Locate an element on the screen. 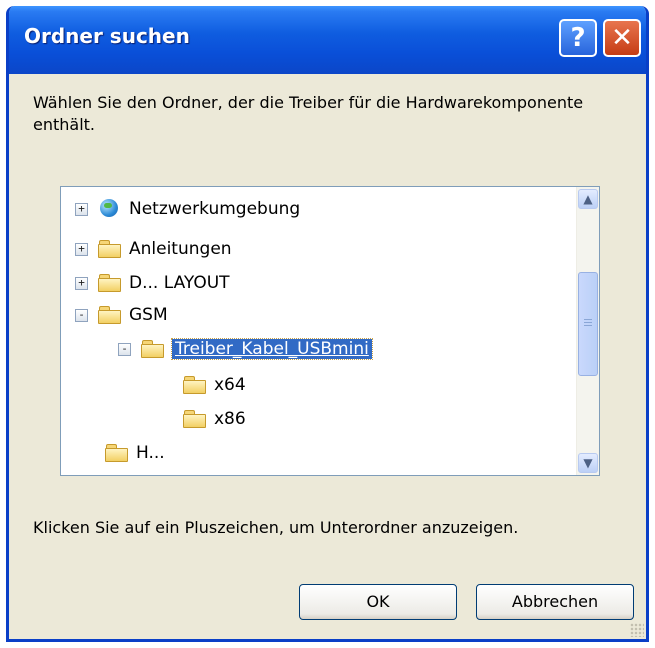  tree-item-label: Netzwerkumgebung is located at coordinates (215, 209).